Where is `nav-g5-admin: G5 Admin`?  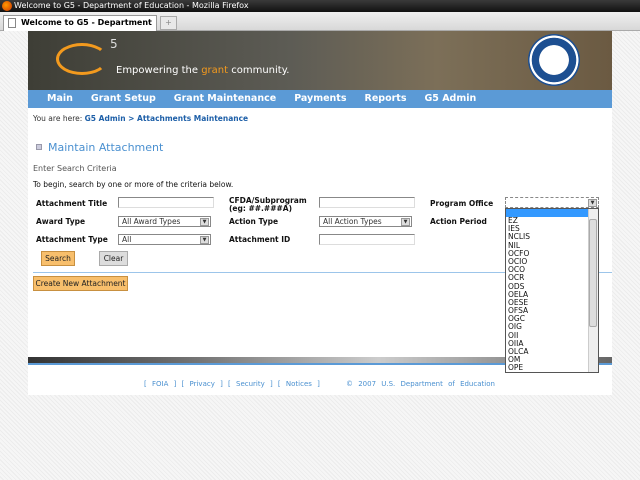
nav-g5-admin: G5 Admin is located at coordinates (450, 99).